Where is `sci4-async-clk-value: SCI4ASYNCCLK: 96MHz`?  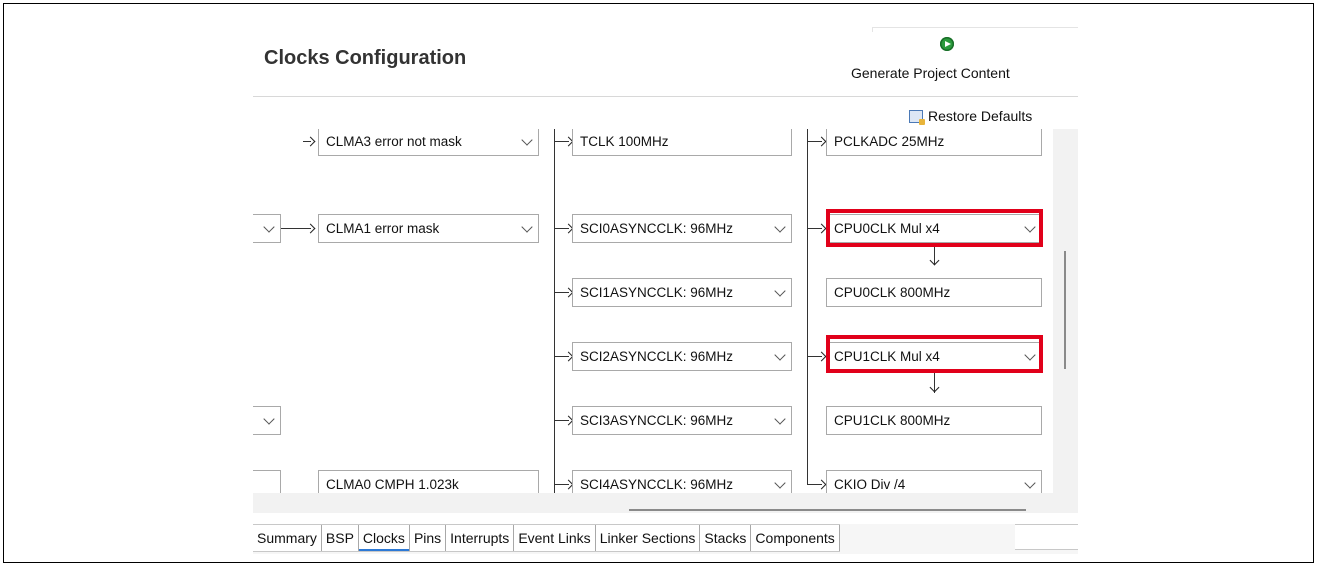 sci4-async-clk-value: SCI4ASYNCCLK: 96MHz is located at coordinates (657, 484).